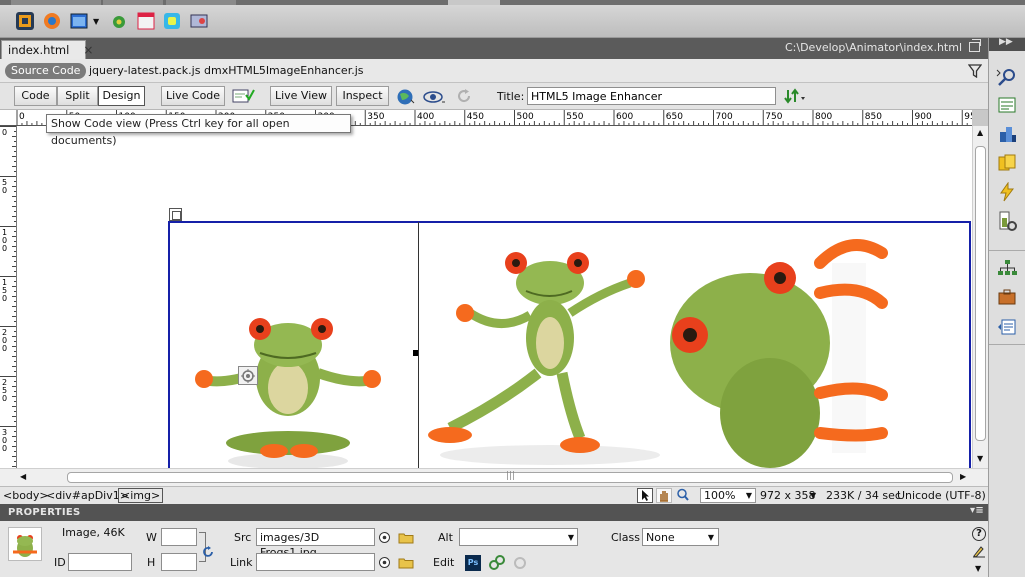  Describe the element at coordinates (283, 70) in the screenshot. I see `related-file-enhancer: dmxHTML5ImageEnhancer.js` at that location.